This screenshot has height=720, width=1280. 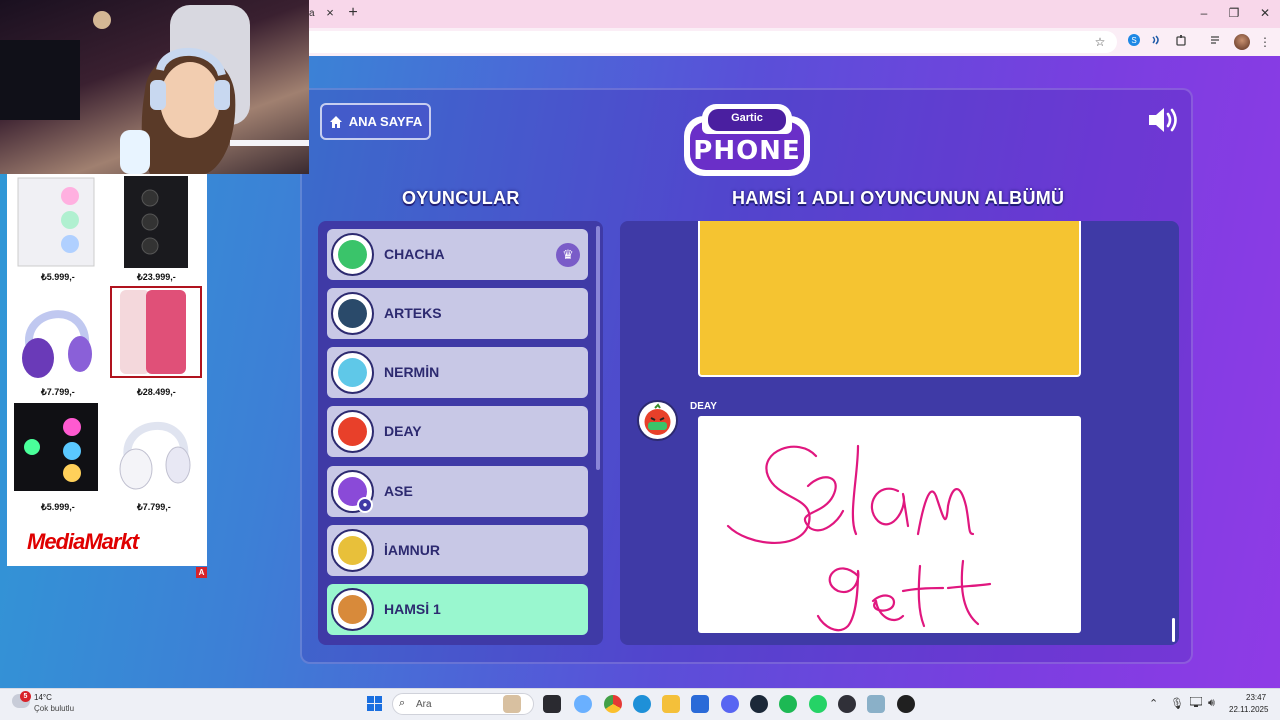 What do you see at coordinates (413, 313) in the screenshot?
I see `player-name: ARTEKS` at bounding box center [413, 313].